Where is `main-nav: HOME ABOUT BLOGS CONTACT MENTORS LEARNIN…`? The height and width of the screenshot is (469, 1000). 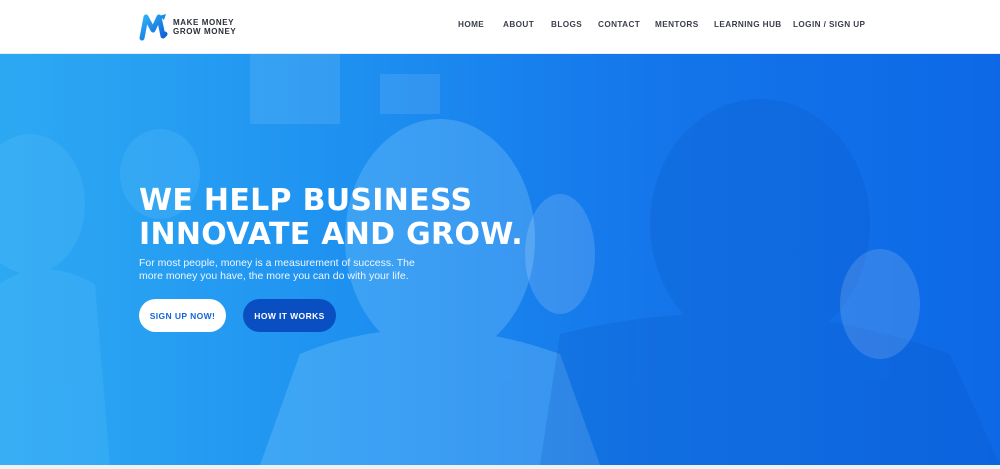 main-nav: HOME ABOUT BLOGS CONTACT MENTORS LEARNIN… is located at coordinates (500, 27).